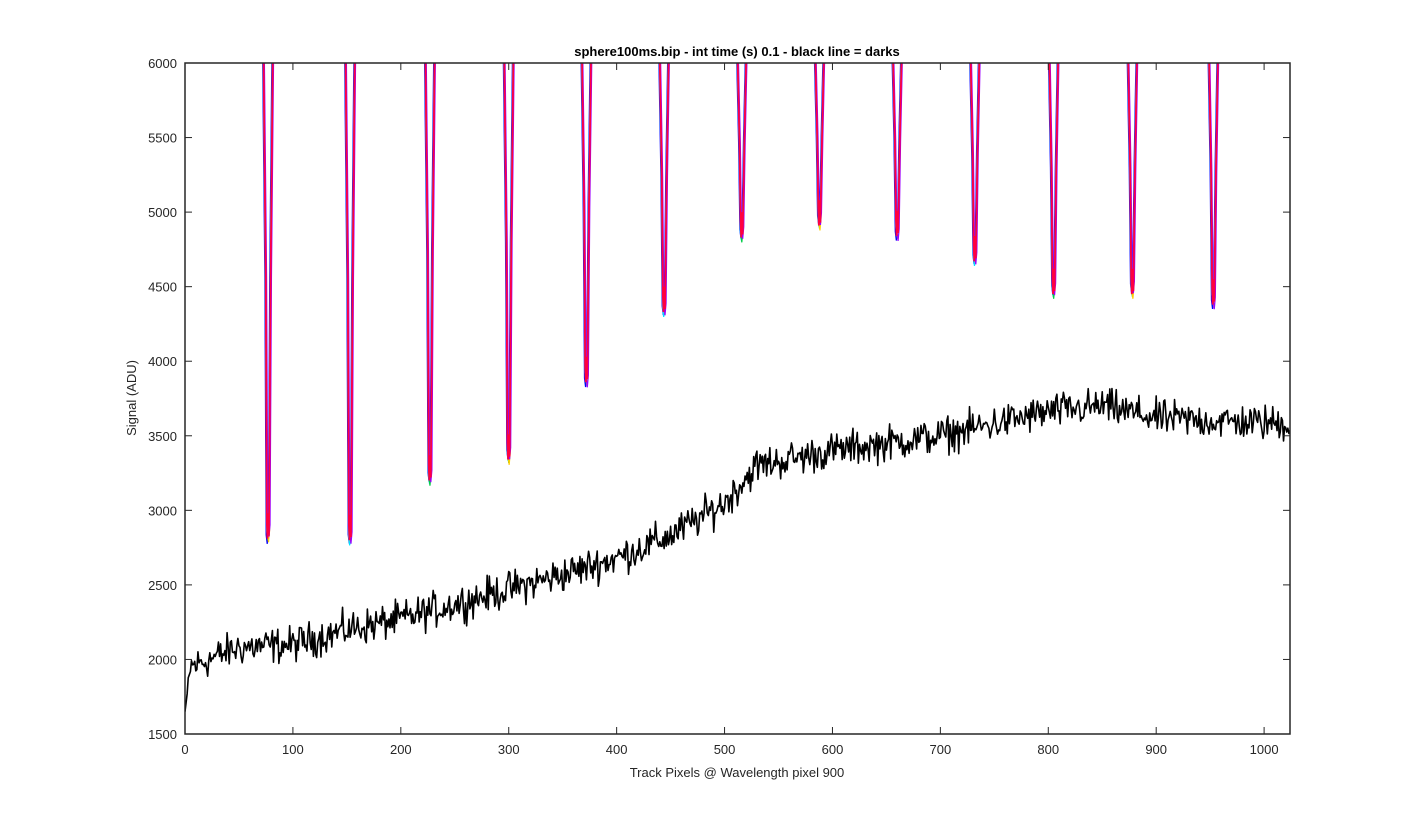 The image size is (1425, 825). I want to click on x-tick-label: 800, so click(1048, 749).